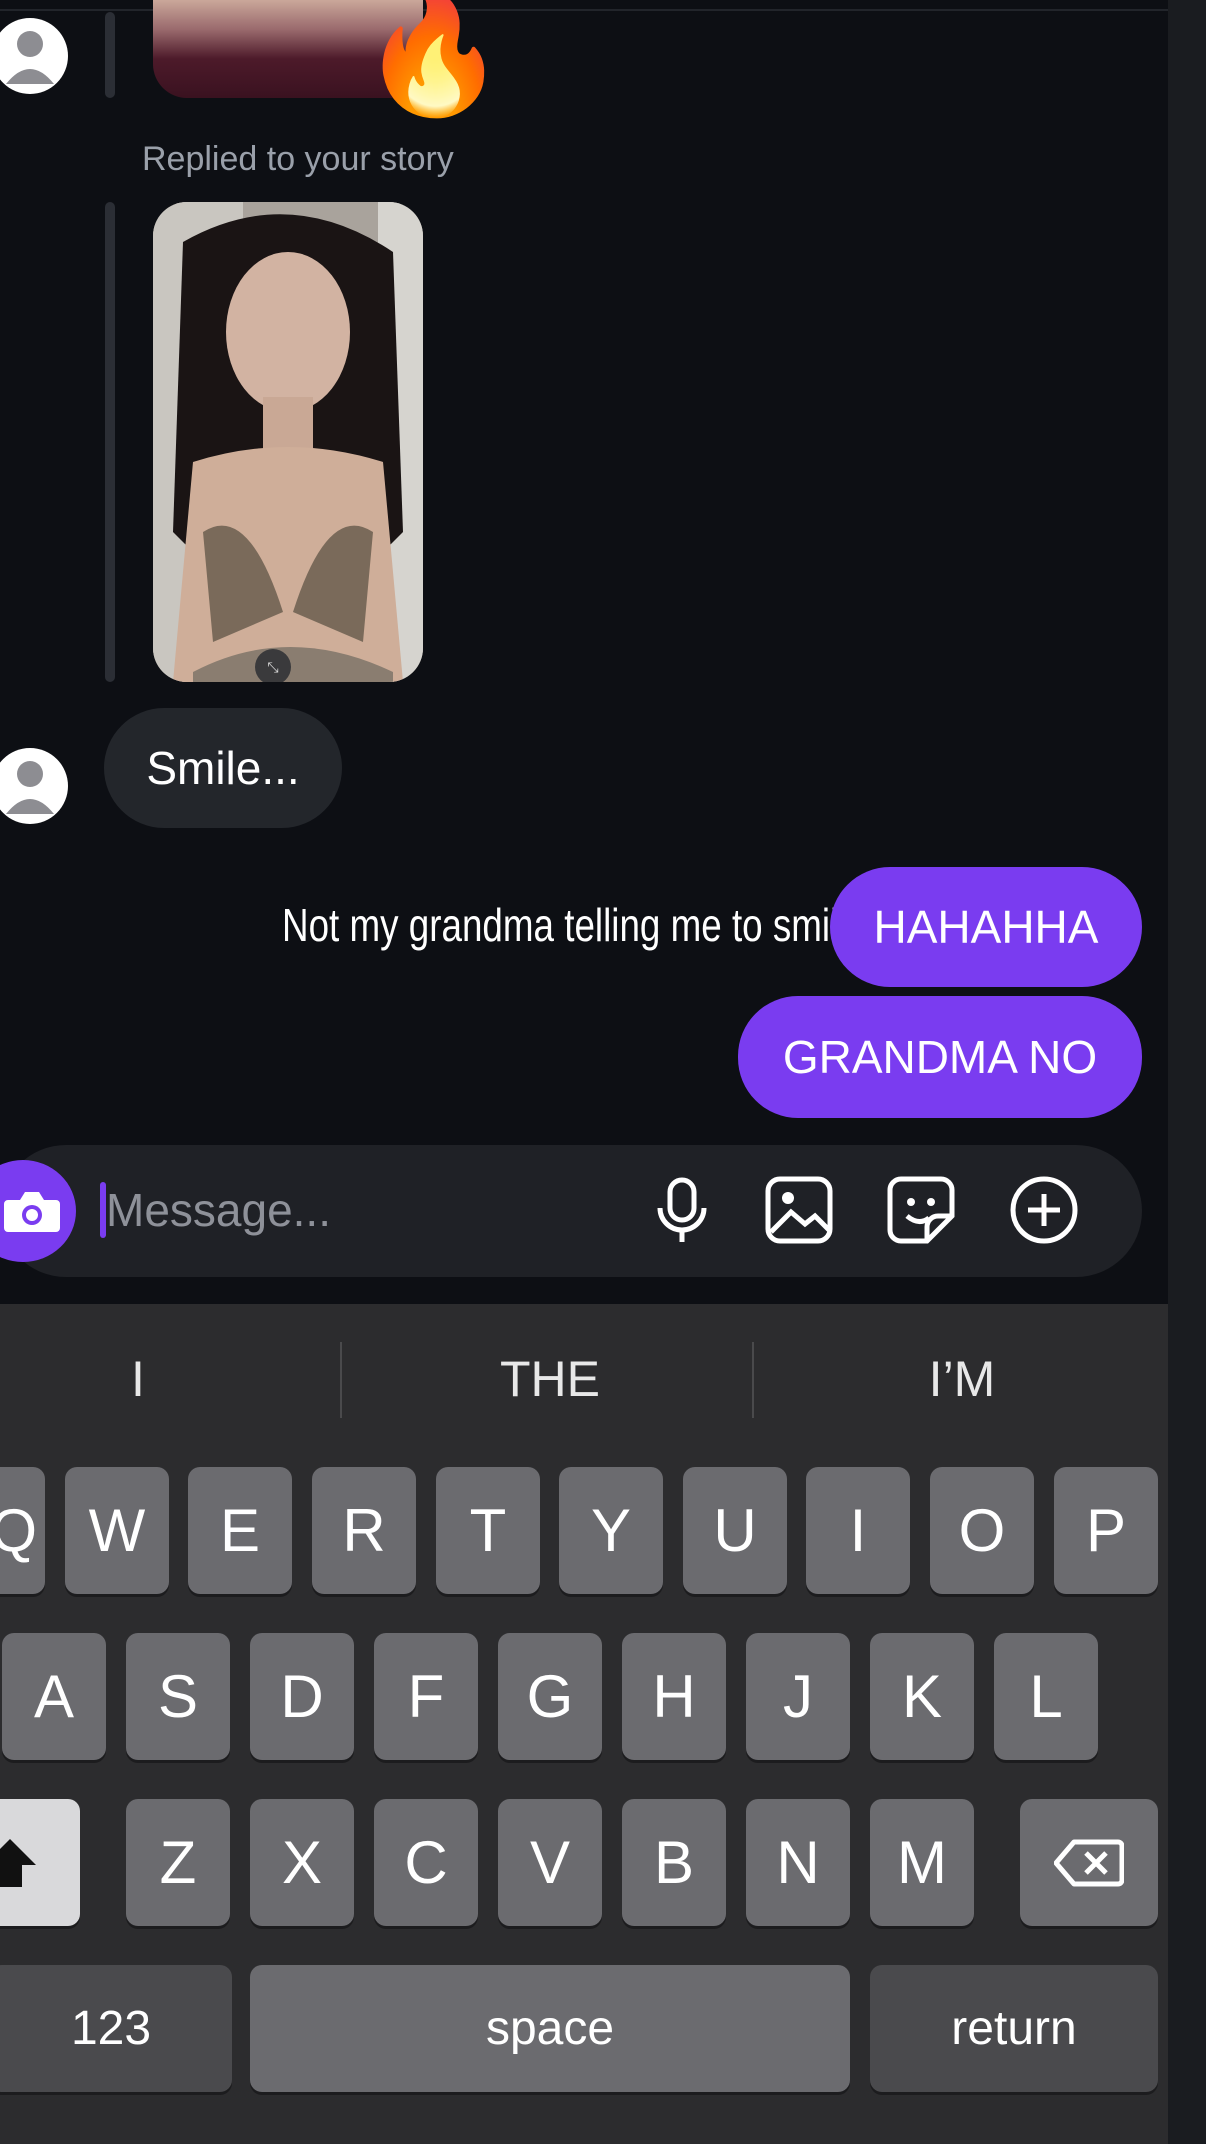 The height and width of the screenshot is (2144, 1206). Describe the element at coordinates (962, 1379) in the screenshot. I see `suggestion-item: I’M` at that location.